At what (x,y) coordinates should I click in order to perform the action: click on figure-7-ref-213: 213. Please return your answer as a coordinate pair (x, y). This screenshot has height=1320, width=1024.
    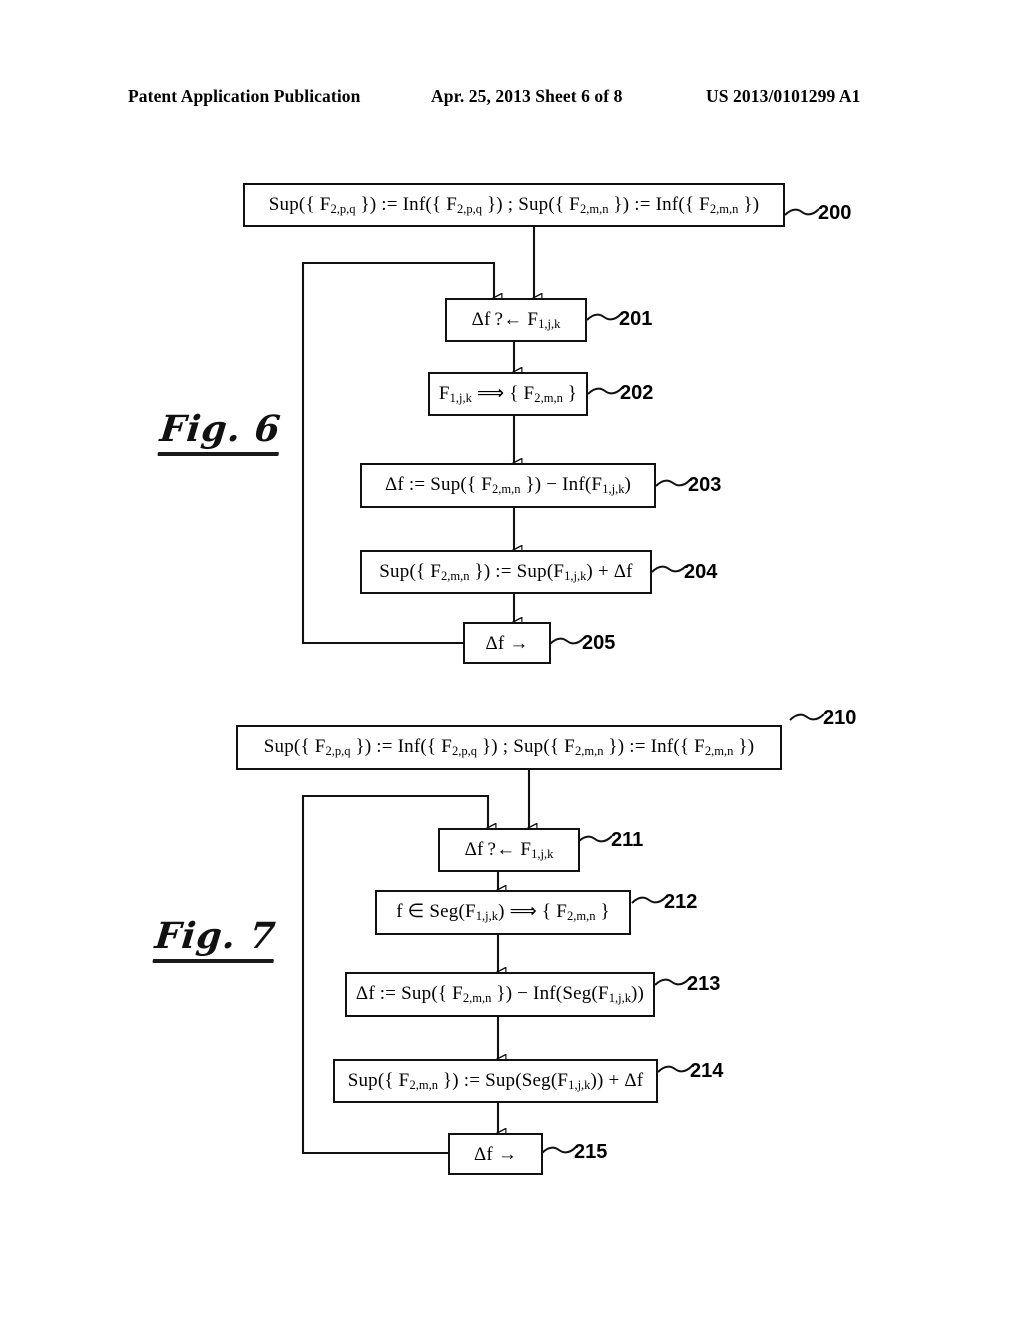
    Looking at the image, I should click on (704, 984).